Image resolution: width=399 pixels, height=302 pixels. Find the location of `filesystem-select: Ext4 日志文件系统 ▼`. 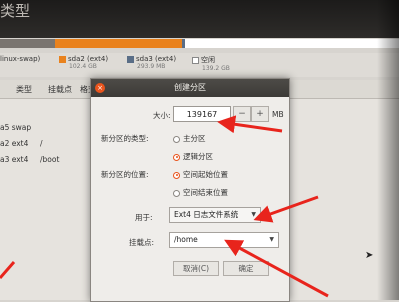

filesystem-select: Ext4 日志文件系统 ▼ is located at coordinates (215, 215).